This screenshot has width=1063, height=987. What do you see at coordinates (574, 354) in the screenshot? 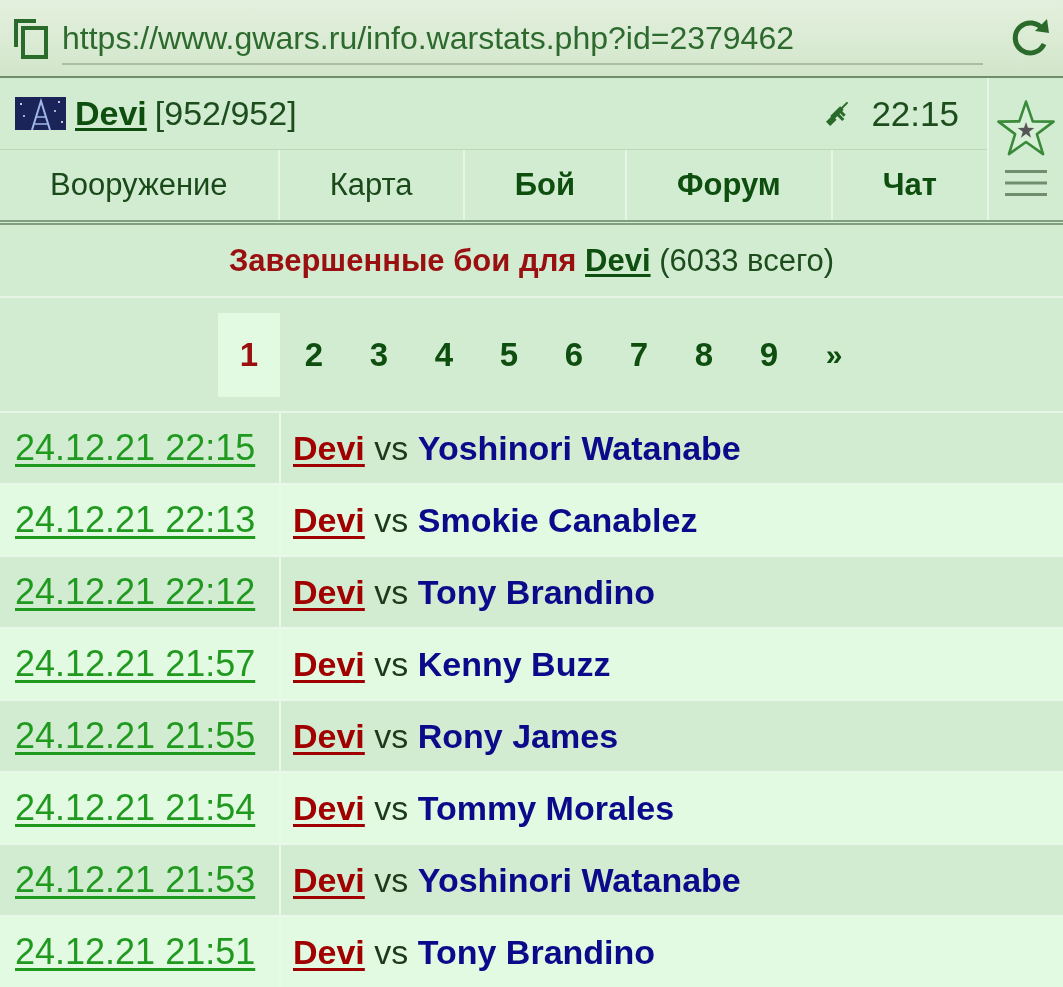
I see `page-link: 6` at bounding box center [574, 354].